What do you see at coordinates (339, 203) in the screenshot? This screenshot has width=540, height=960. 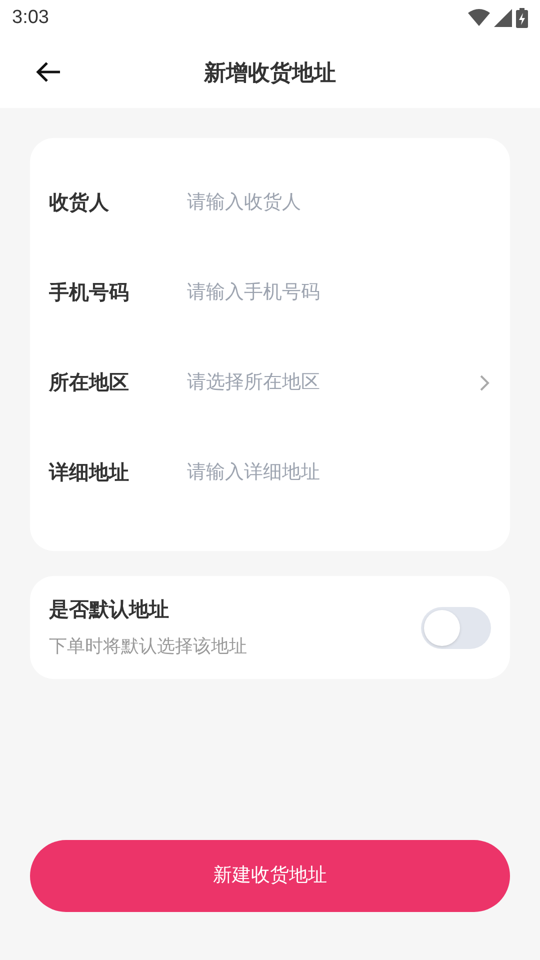 I see `text-input: 请输入收货人` at bounding box center [339, 203].